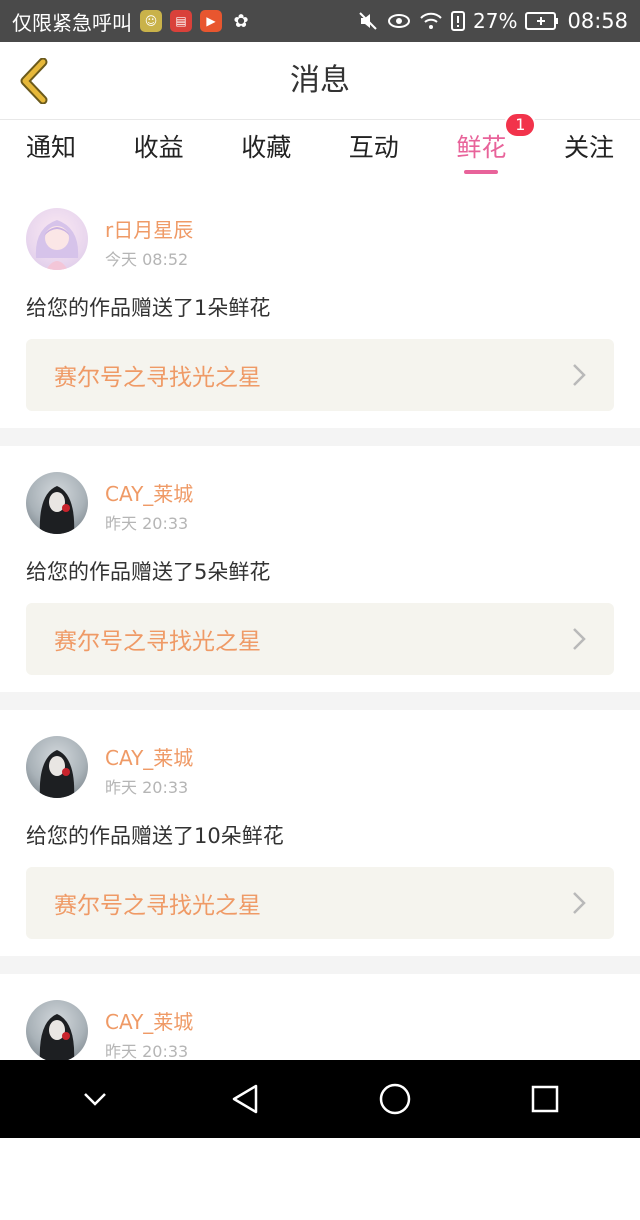  I want to click on eye-icon, so click(399, 21).